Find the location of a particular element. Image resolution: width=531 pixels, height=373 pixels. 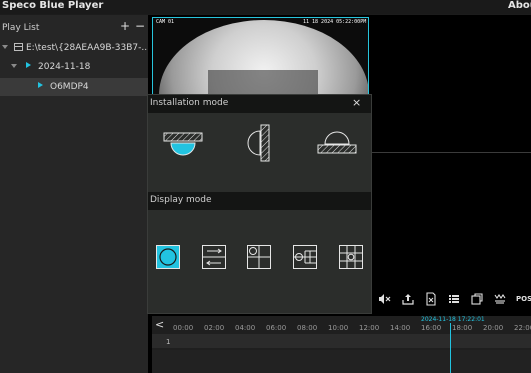

panorama-view-icon is located at coordinates (214, 257).